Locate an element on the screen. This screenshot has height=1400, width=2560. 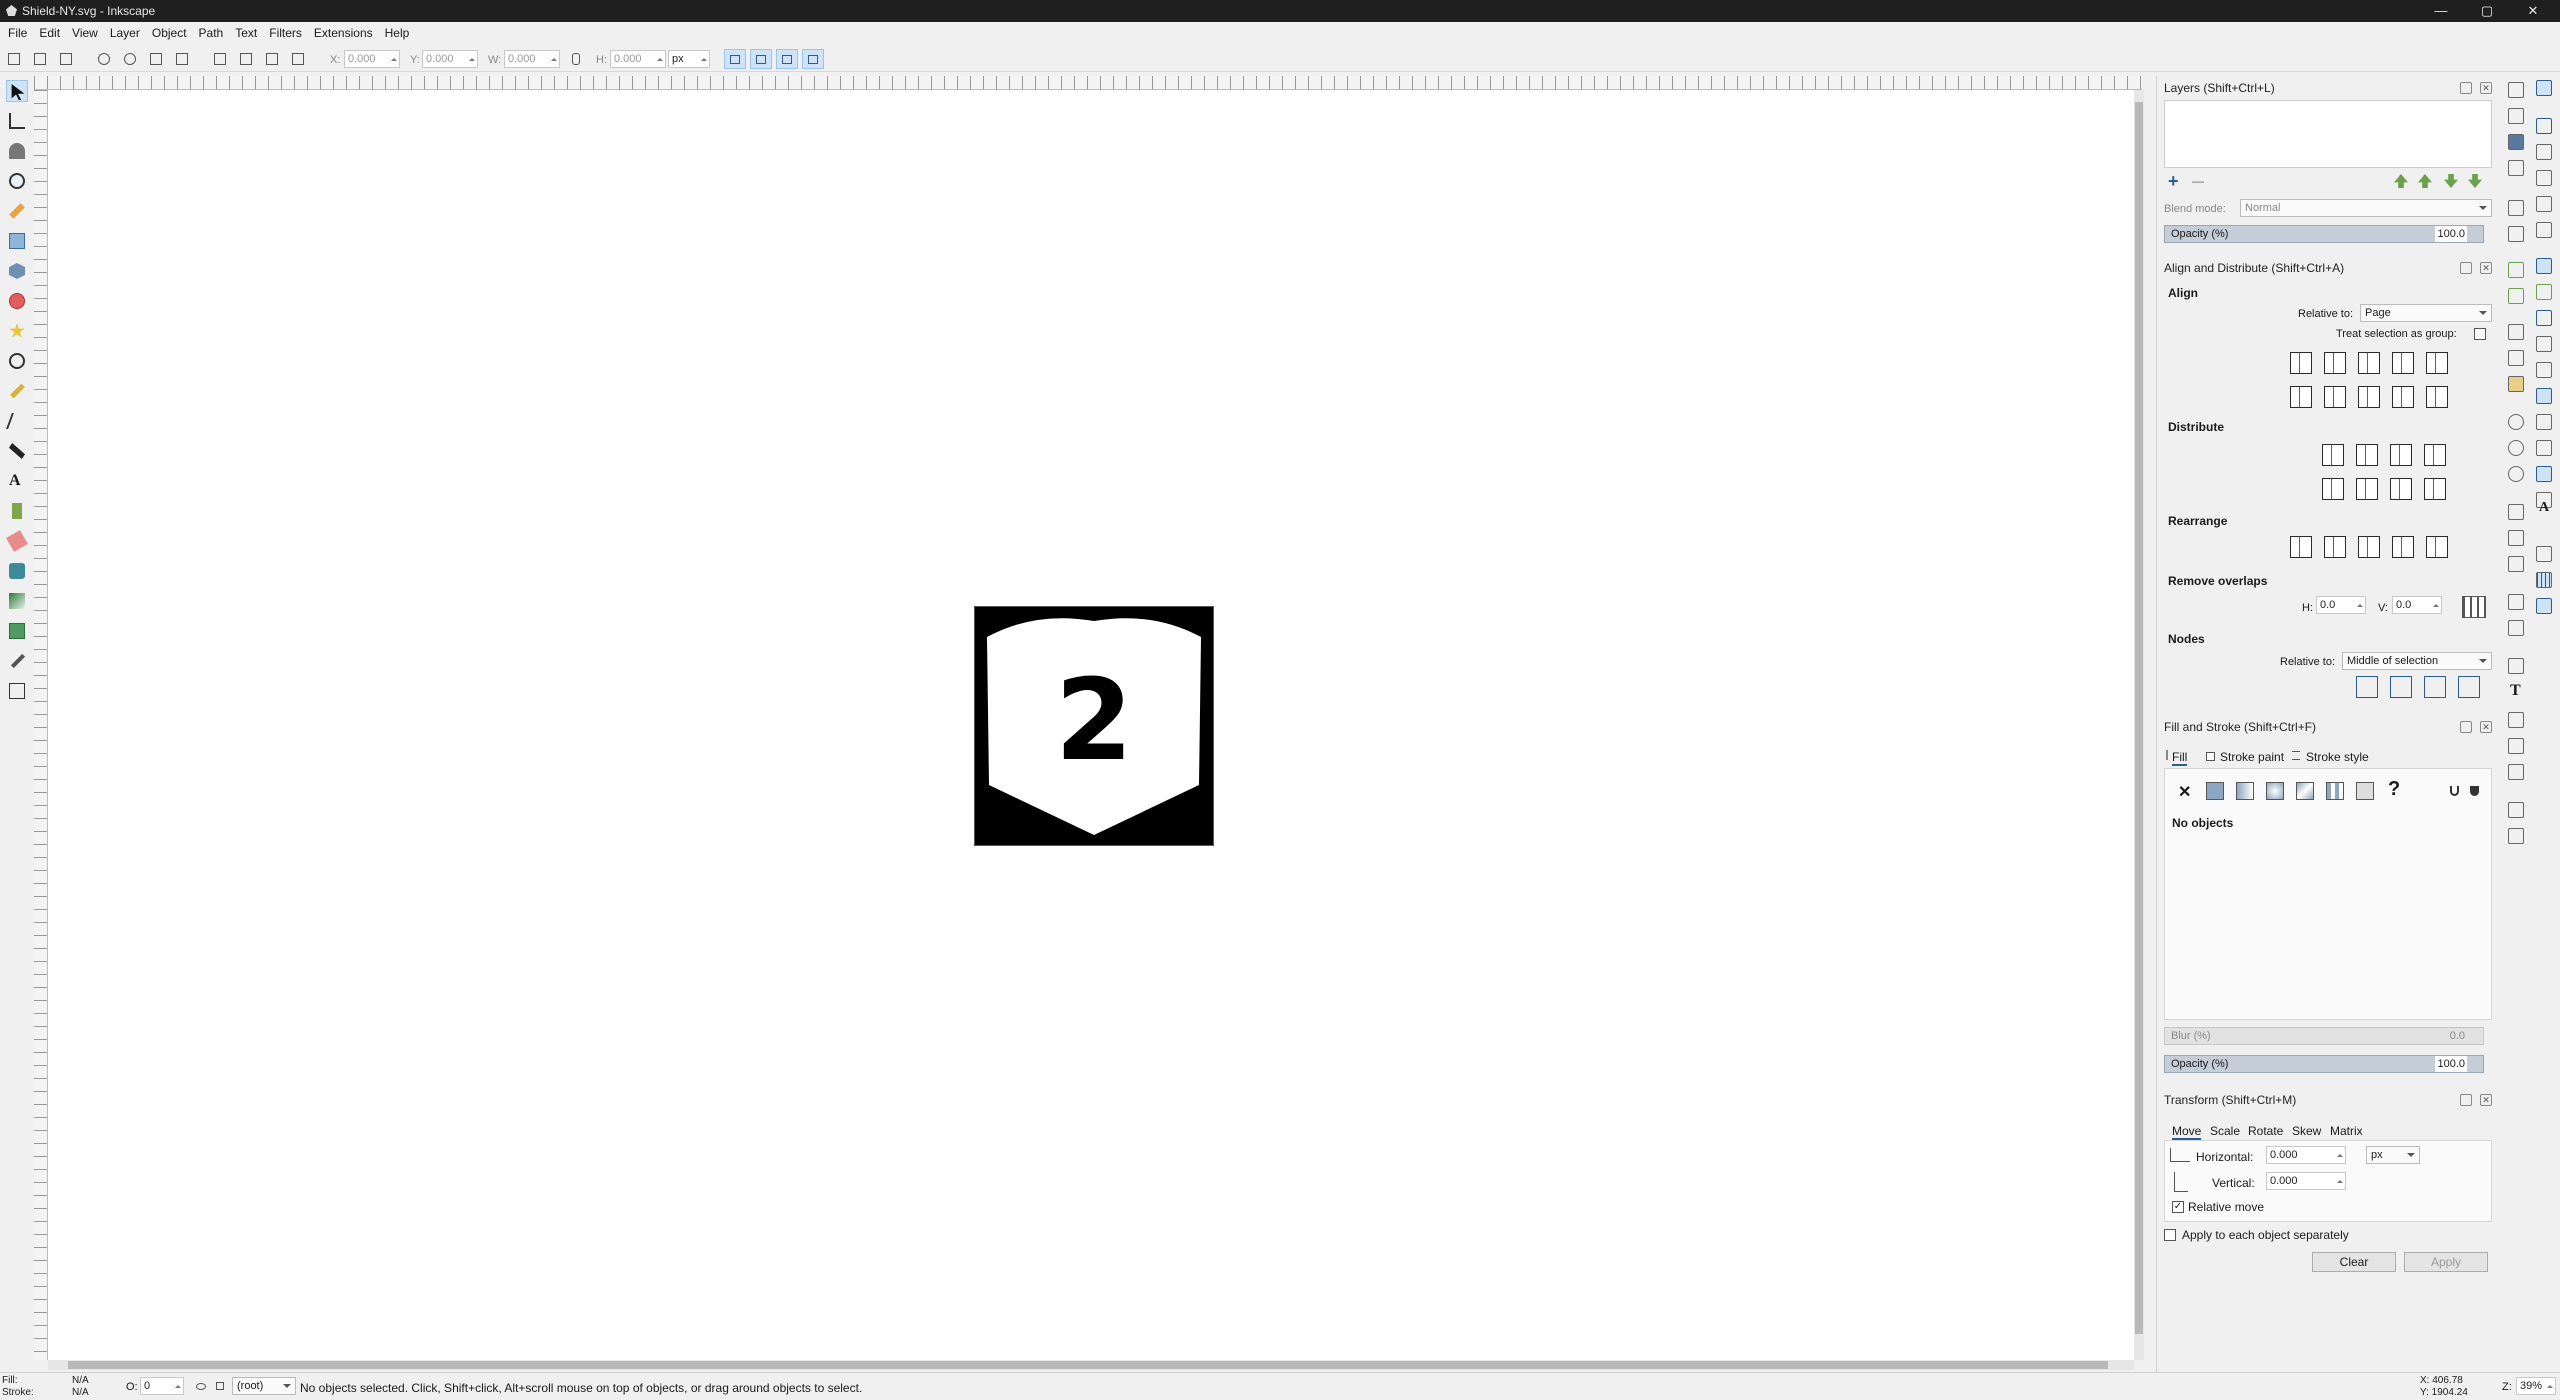
fill-rule-nonzero-icon is located at coordinates (2474, 791).